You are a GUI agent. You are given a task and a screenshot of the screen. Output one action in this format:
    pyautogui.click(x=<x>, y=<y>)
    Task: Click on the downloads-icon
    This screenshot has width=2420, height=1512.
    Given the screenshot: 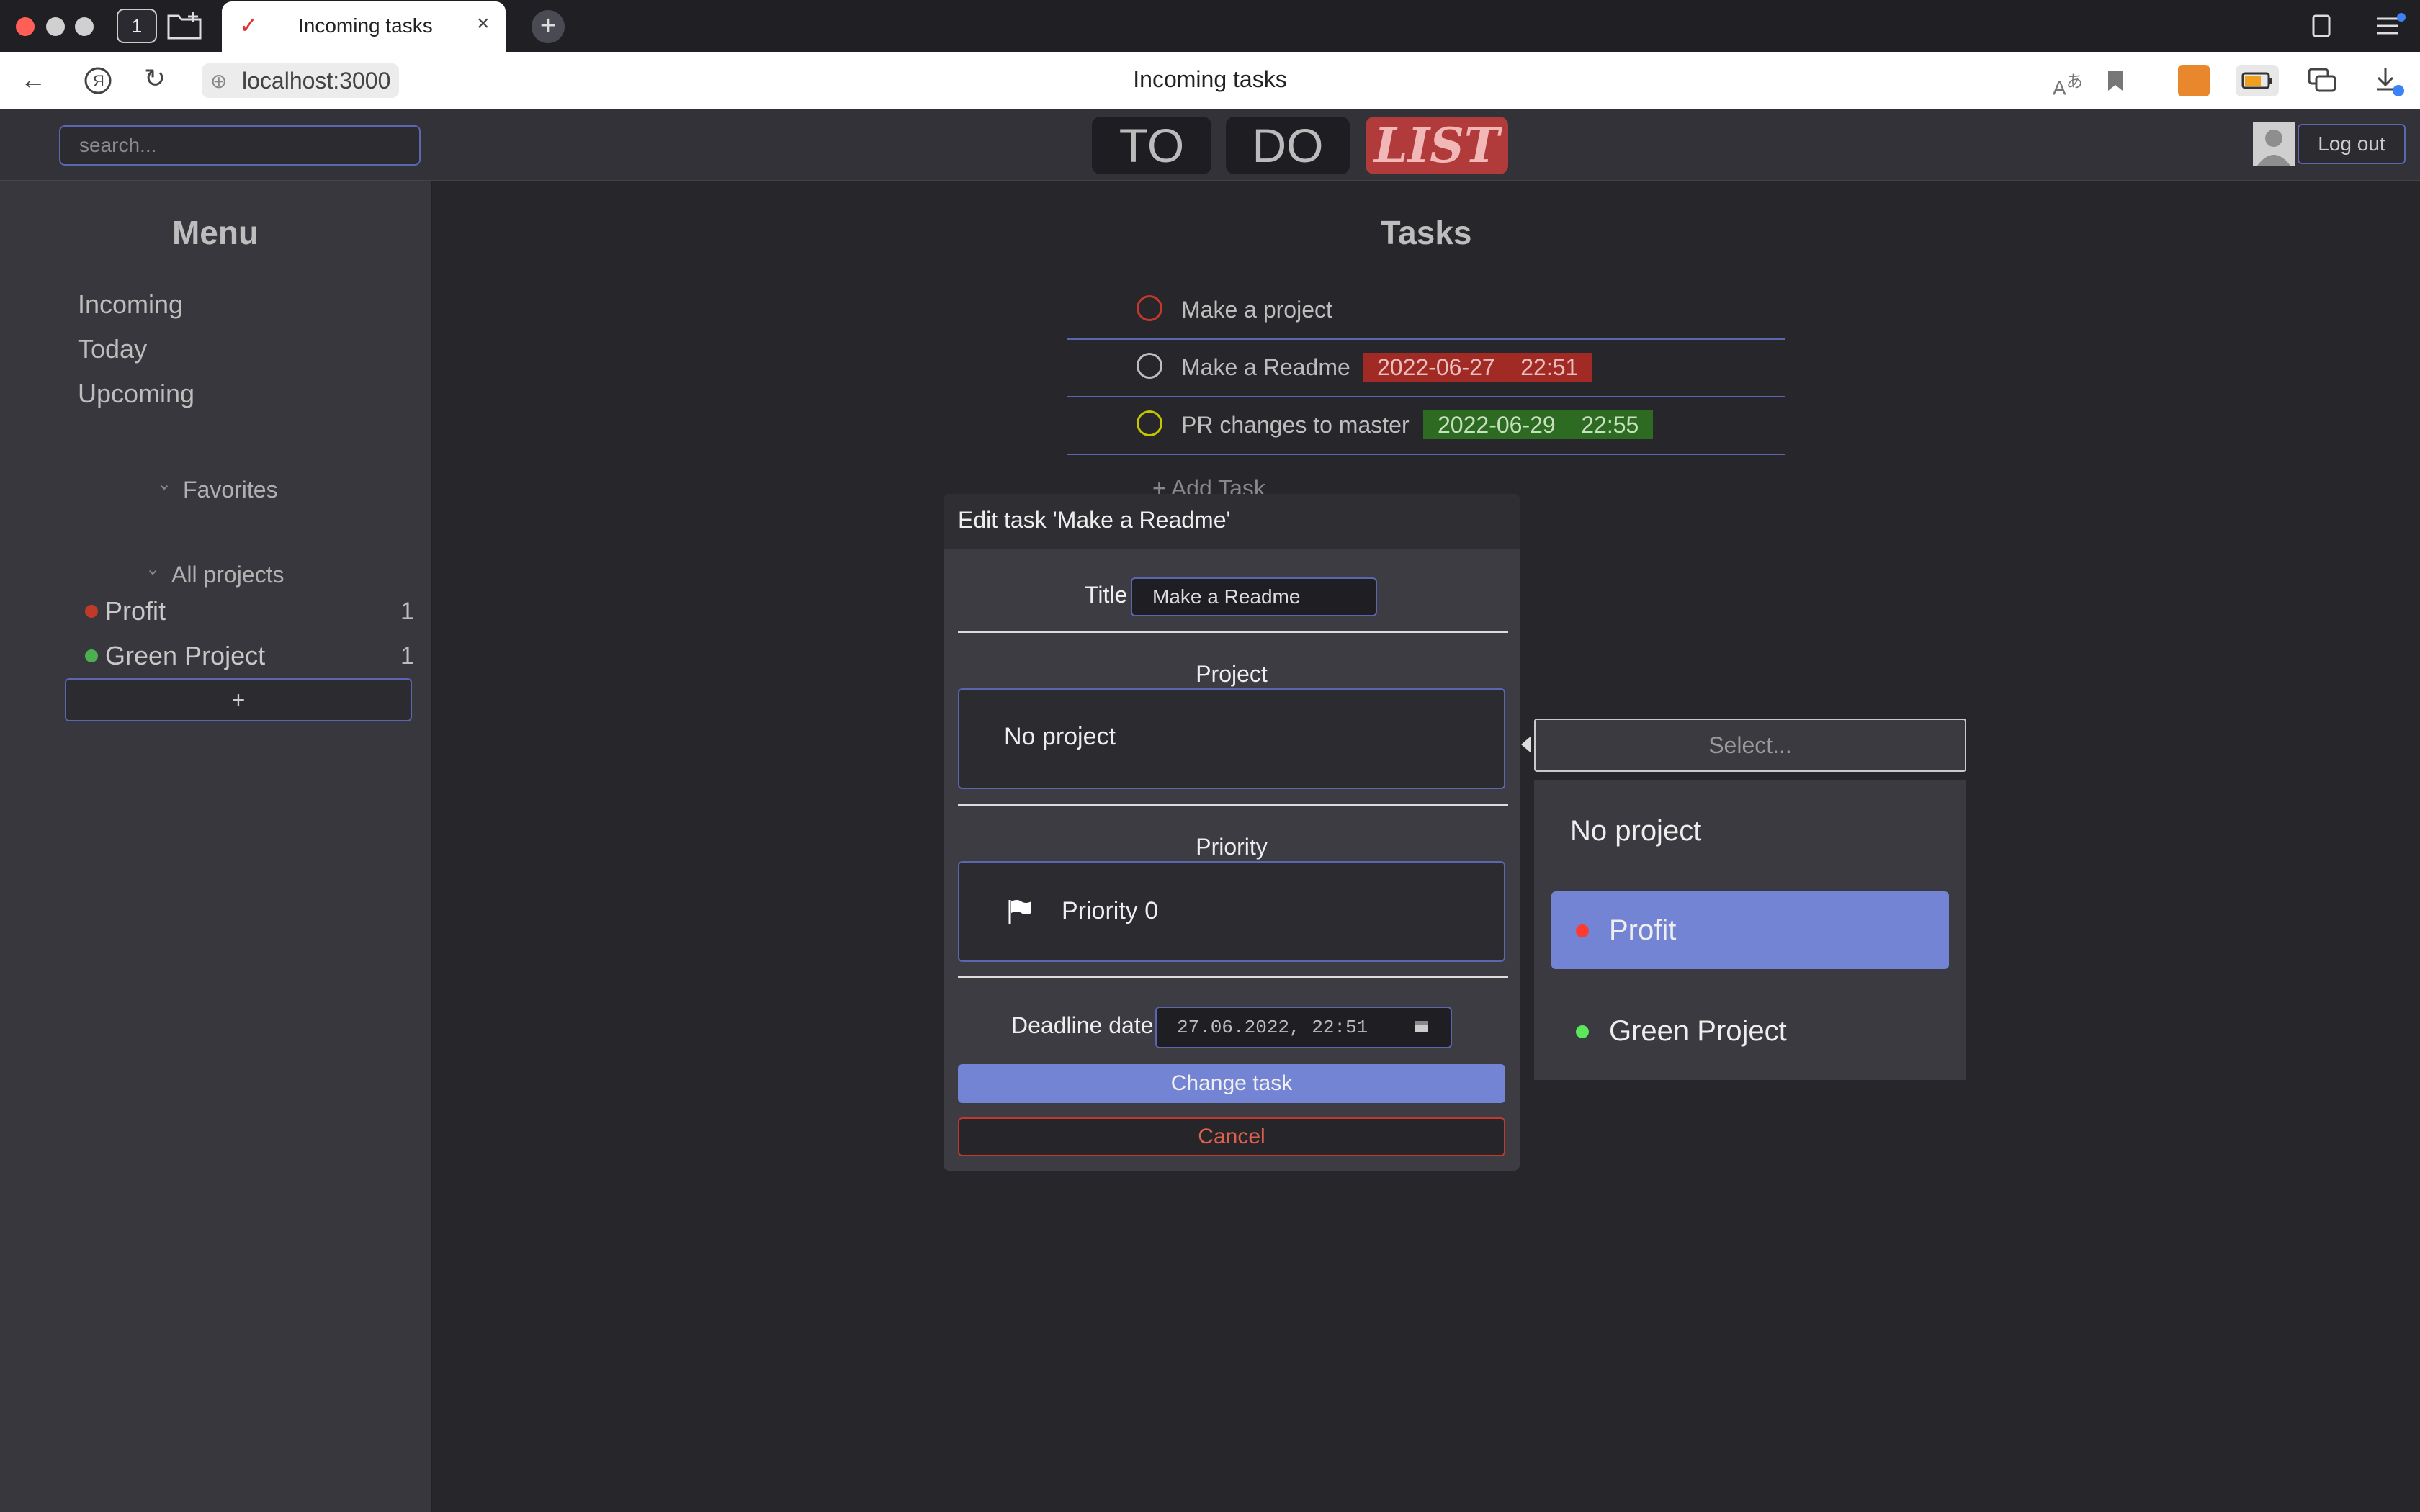 What is the action you would take?
    pyautogui.click(x=2389, y=81)
    